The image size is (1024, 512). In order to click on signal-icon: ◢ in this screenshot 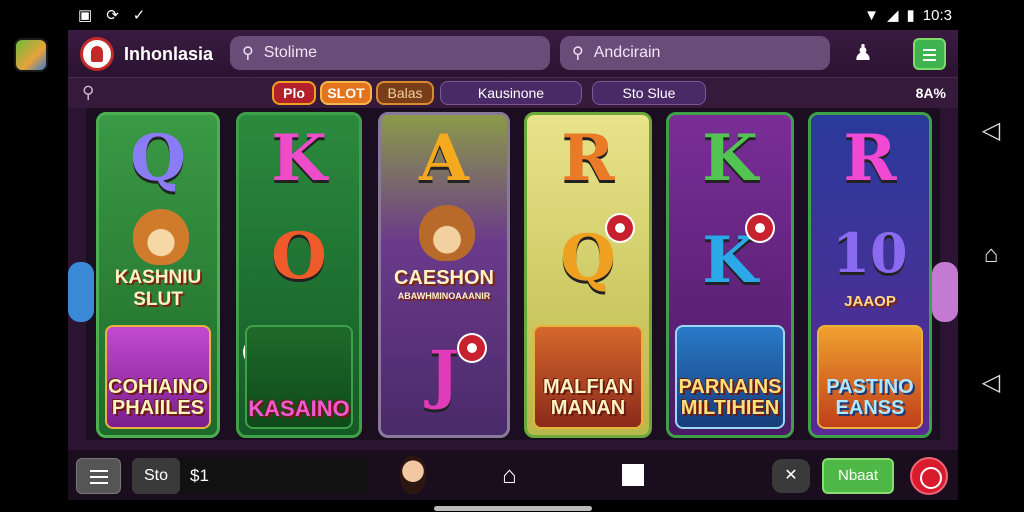, I will do `click(892, 15)`.